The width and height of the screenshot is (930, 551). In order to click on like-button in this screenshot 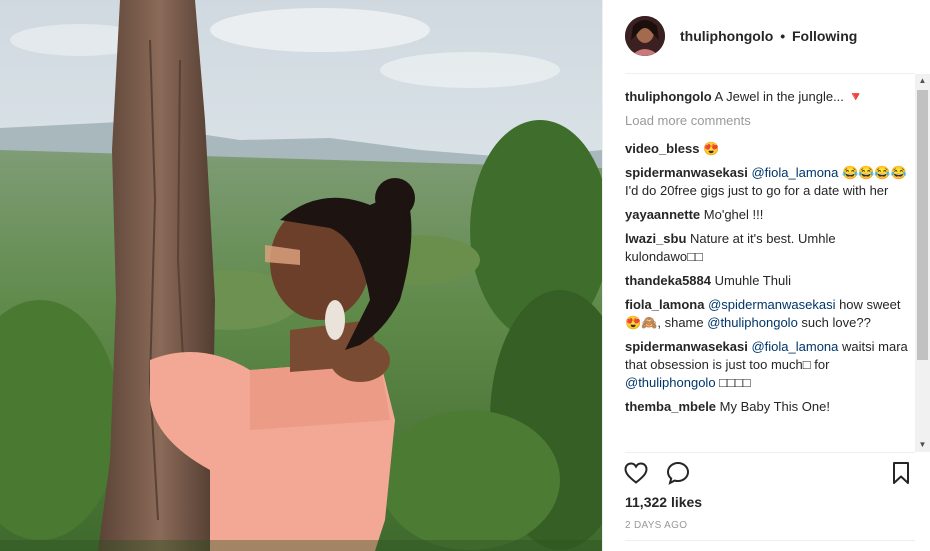, I will do `click(636, 473)`.